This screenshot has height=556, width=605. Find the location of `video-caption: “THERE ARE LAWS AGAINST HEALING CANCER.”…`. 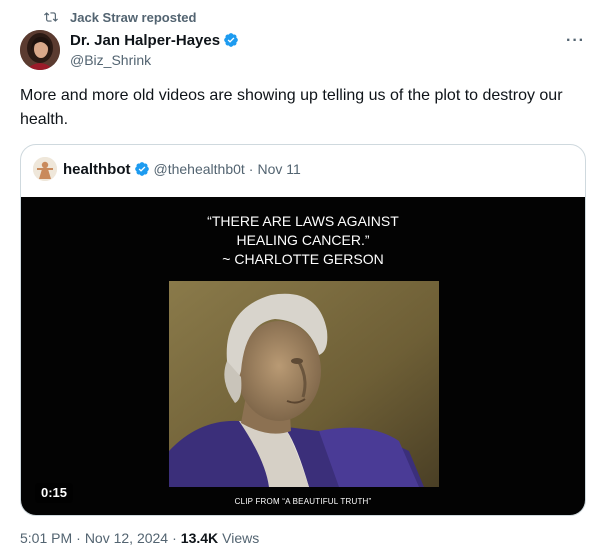

video-caption: “THERE ARE LAWS AGAINST HEALING CANCER.”… is located at coordinates (303, 240).